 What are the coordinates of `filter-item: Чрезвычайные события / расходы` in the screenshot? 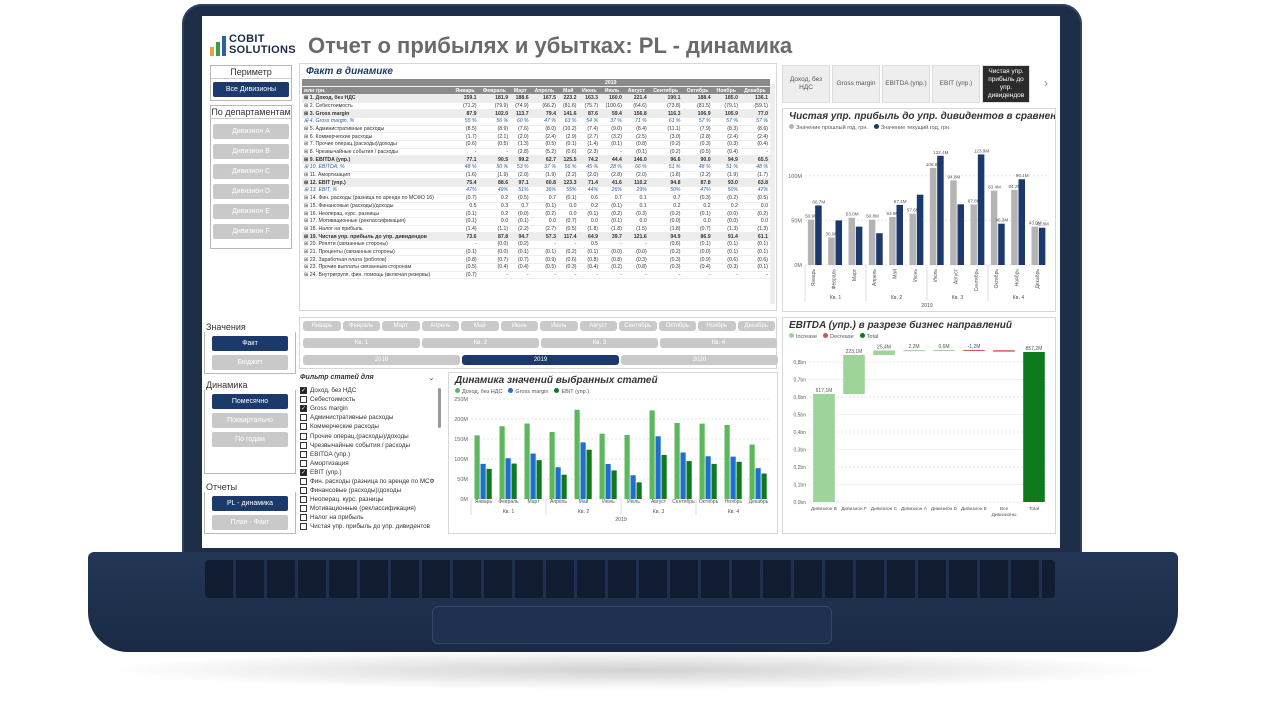 It's located at (369, 445).